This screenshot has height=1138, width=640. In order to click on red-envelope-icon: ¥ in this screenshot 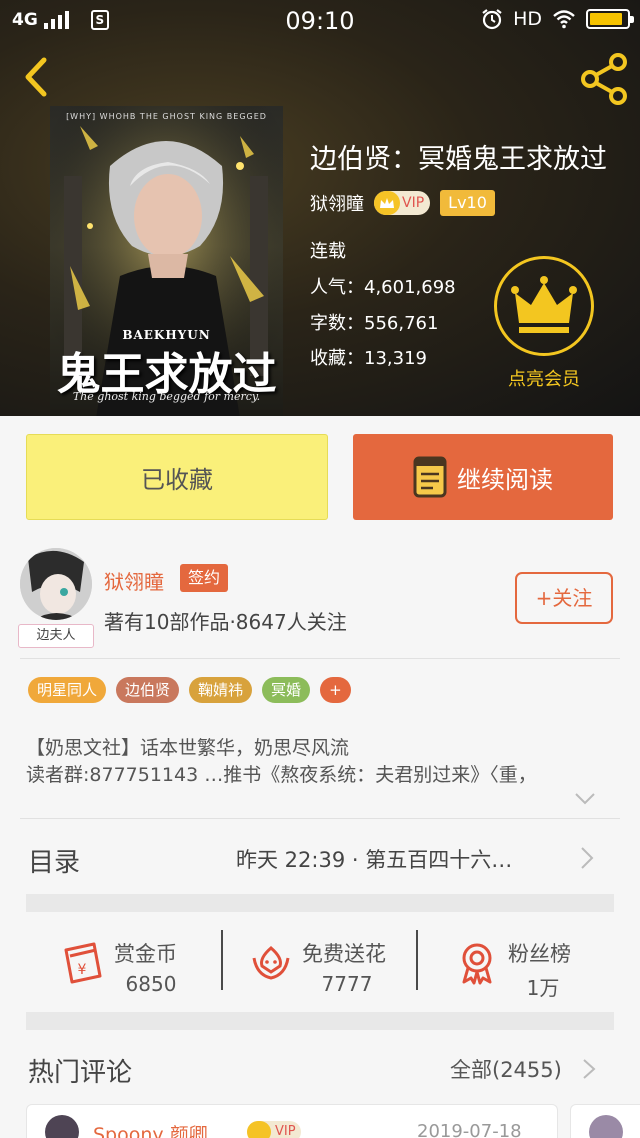, I will do `click(83, 963)`.